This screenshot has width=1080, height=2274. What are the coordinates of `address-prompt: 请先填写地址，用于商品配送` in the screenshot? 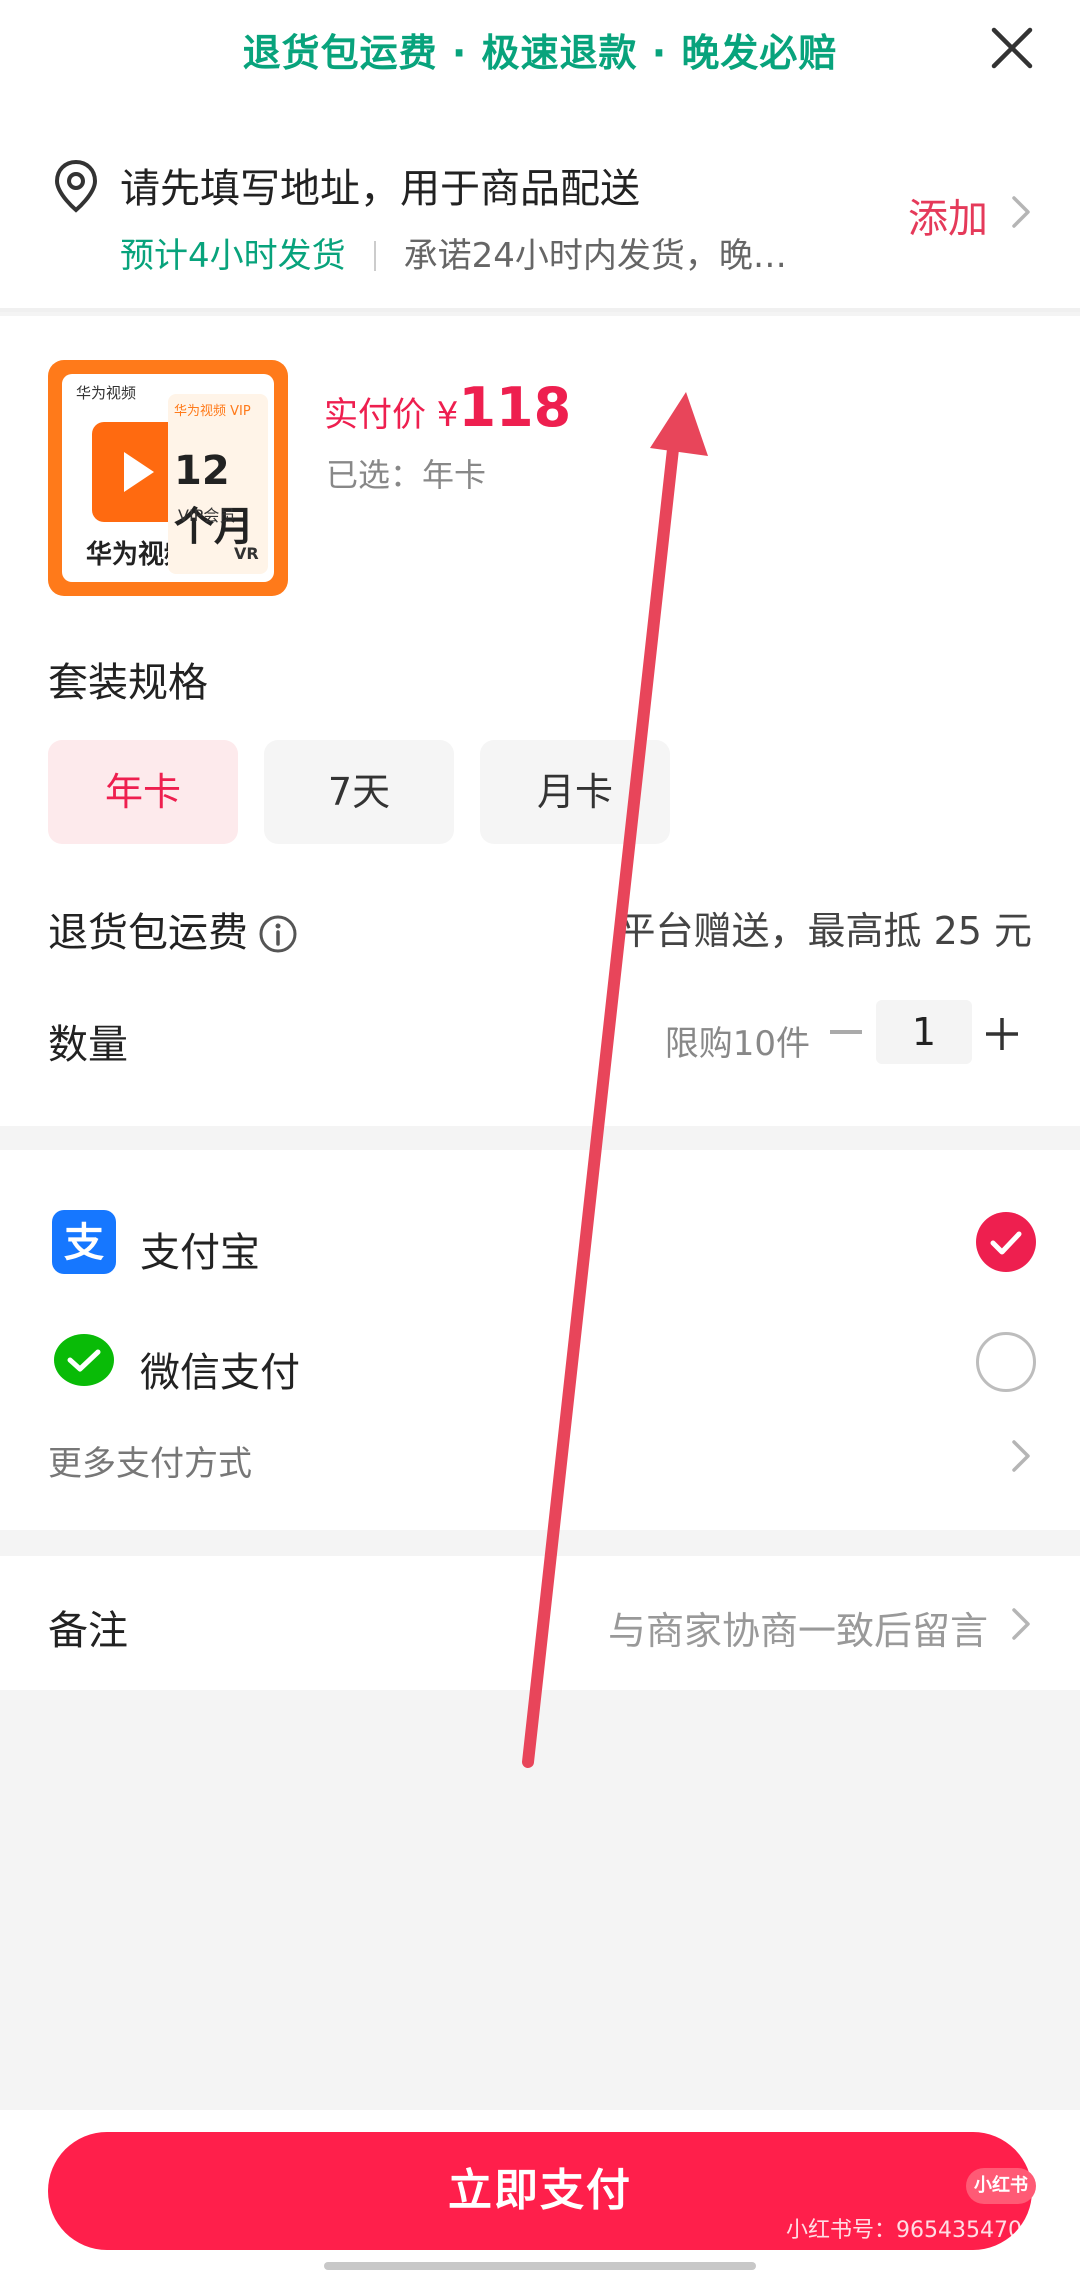 It's located at (380, 189).